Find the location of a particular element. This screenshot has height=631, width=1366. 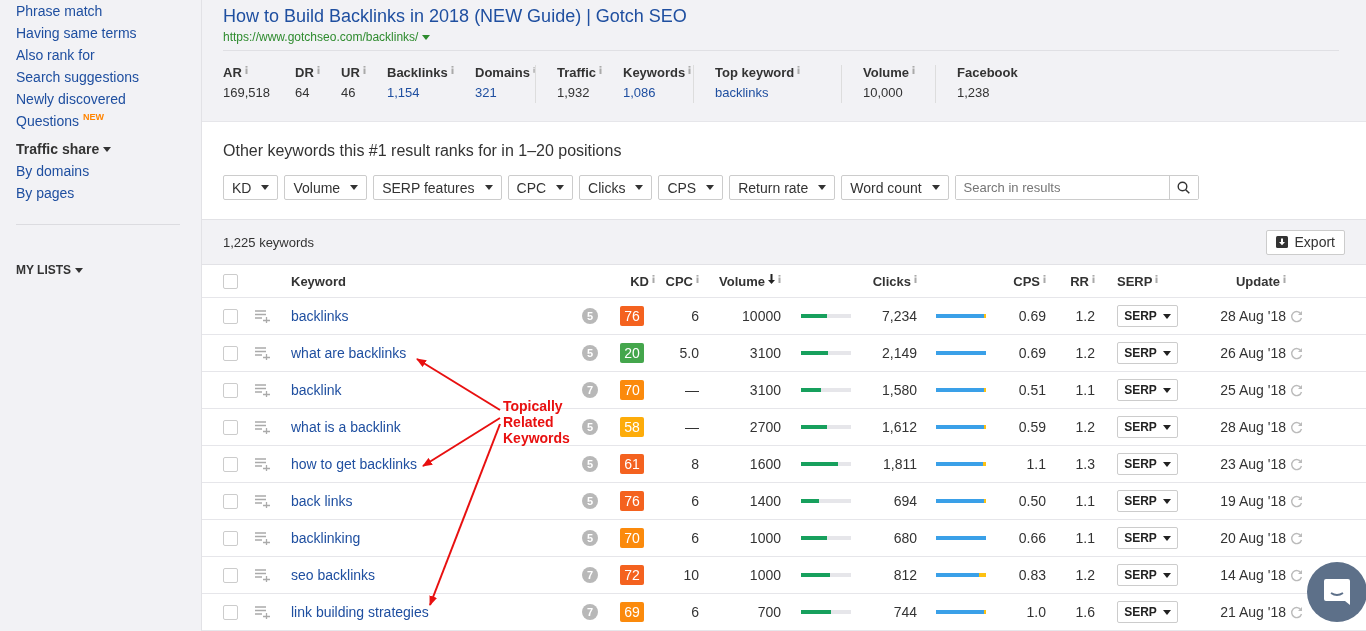

stat-value: 10,000 is located at coordinates (883, 92).